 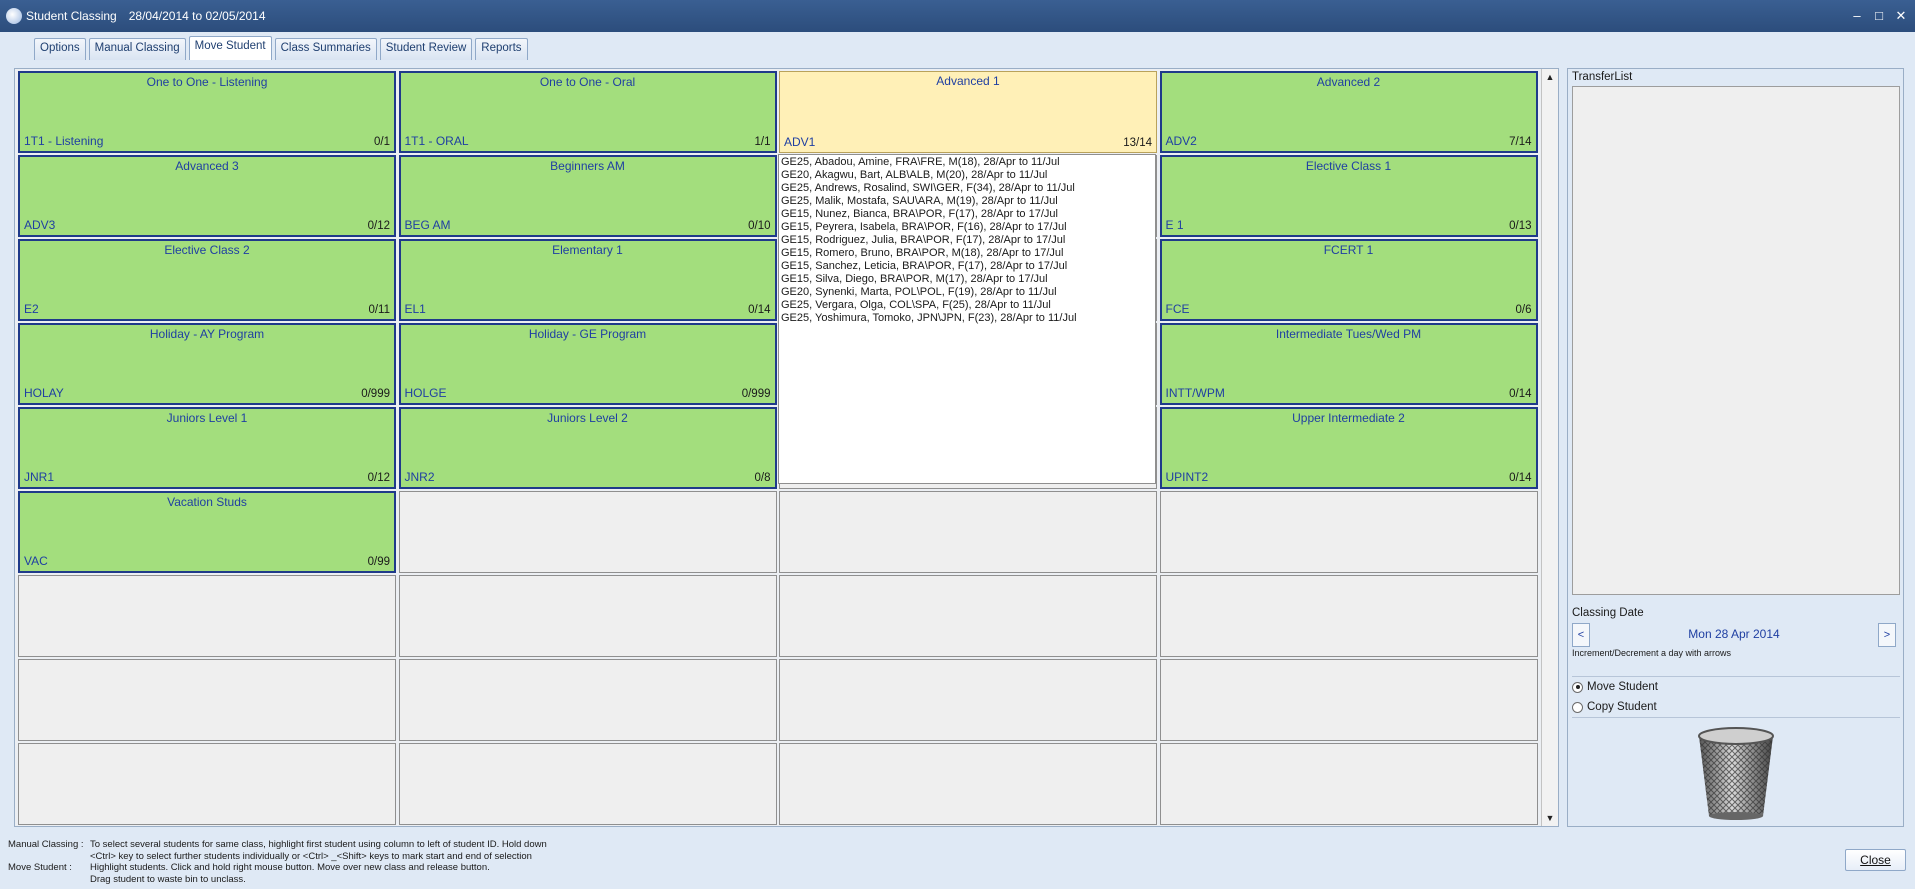 What do you see at coordinates (1608, 613) in the screenshot?
I see `classing-date-label: Classing Date` at bounding box center [1608, 613].